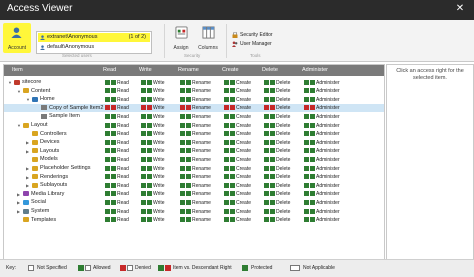  What do you see at coordinates (47, 99) in the screenshot?
I see `item-name: Home` at bounding box center [47, 99].